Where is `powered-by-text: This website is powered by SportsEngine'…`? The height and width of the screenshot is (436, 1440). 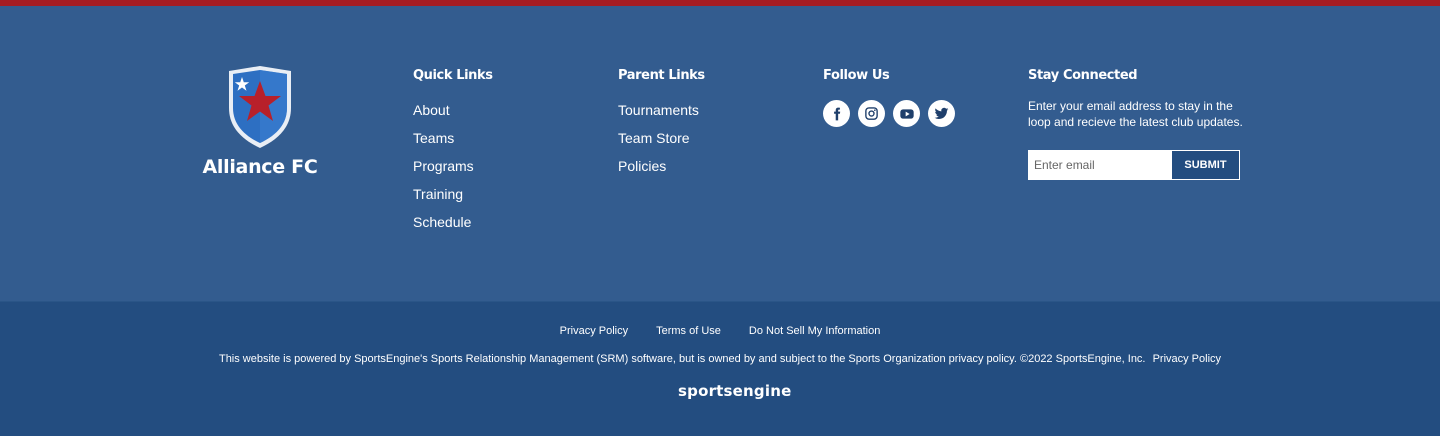
powered-by-text: This website is powered by SportsEngine'… is located at coordinates (682, 359).